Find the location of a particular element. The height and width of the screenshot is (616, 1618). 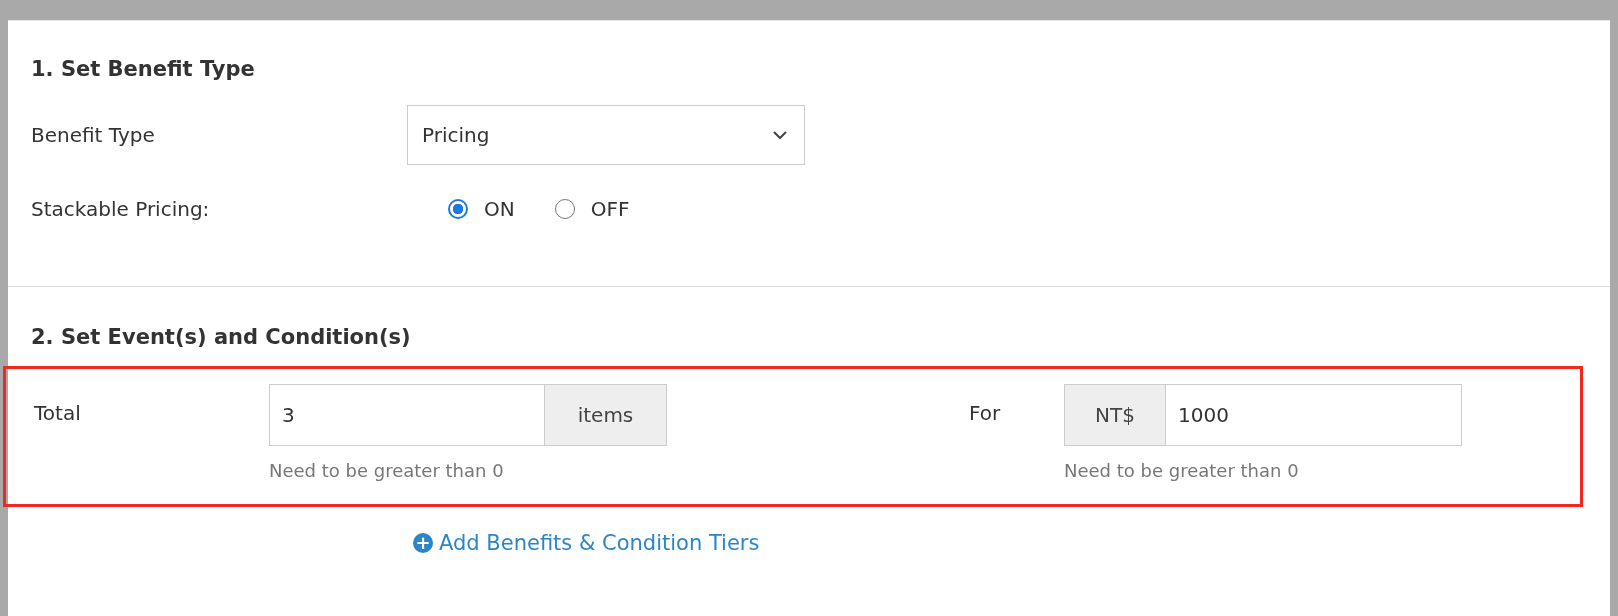

quantity-field: 3 is located at coordinates (407, 415).